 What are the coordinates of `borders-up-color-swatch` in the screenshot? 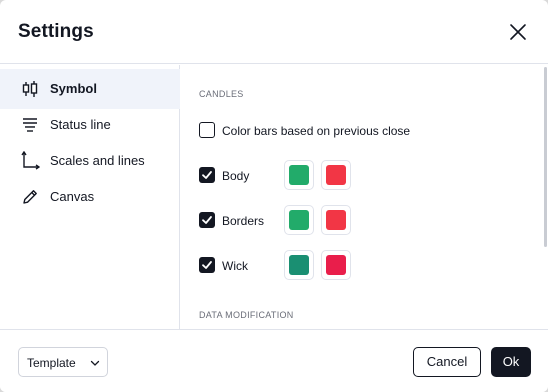 It's located at (299, 220).